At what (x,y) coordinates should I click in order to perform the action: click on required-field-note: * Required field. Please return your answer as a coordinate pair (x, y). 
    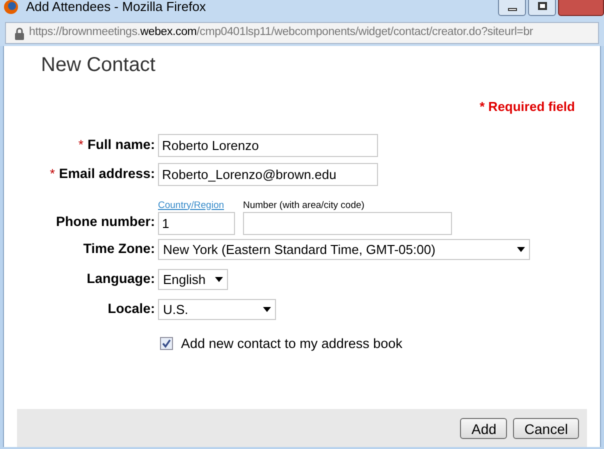
    Looking at the image, I should click on (527, 107).